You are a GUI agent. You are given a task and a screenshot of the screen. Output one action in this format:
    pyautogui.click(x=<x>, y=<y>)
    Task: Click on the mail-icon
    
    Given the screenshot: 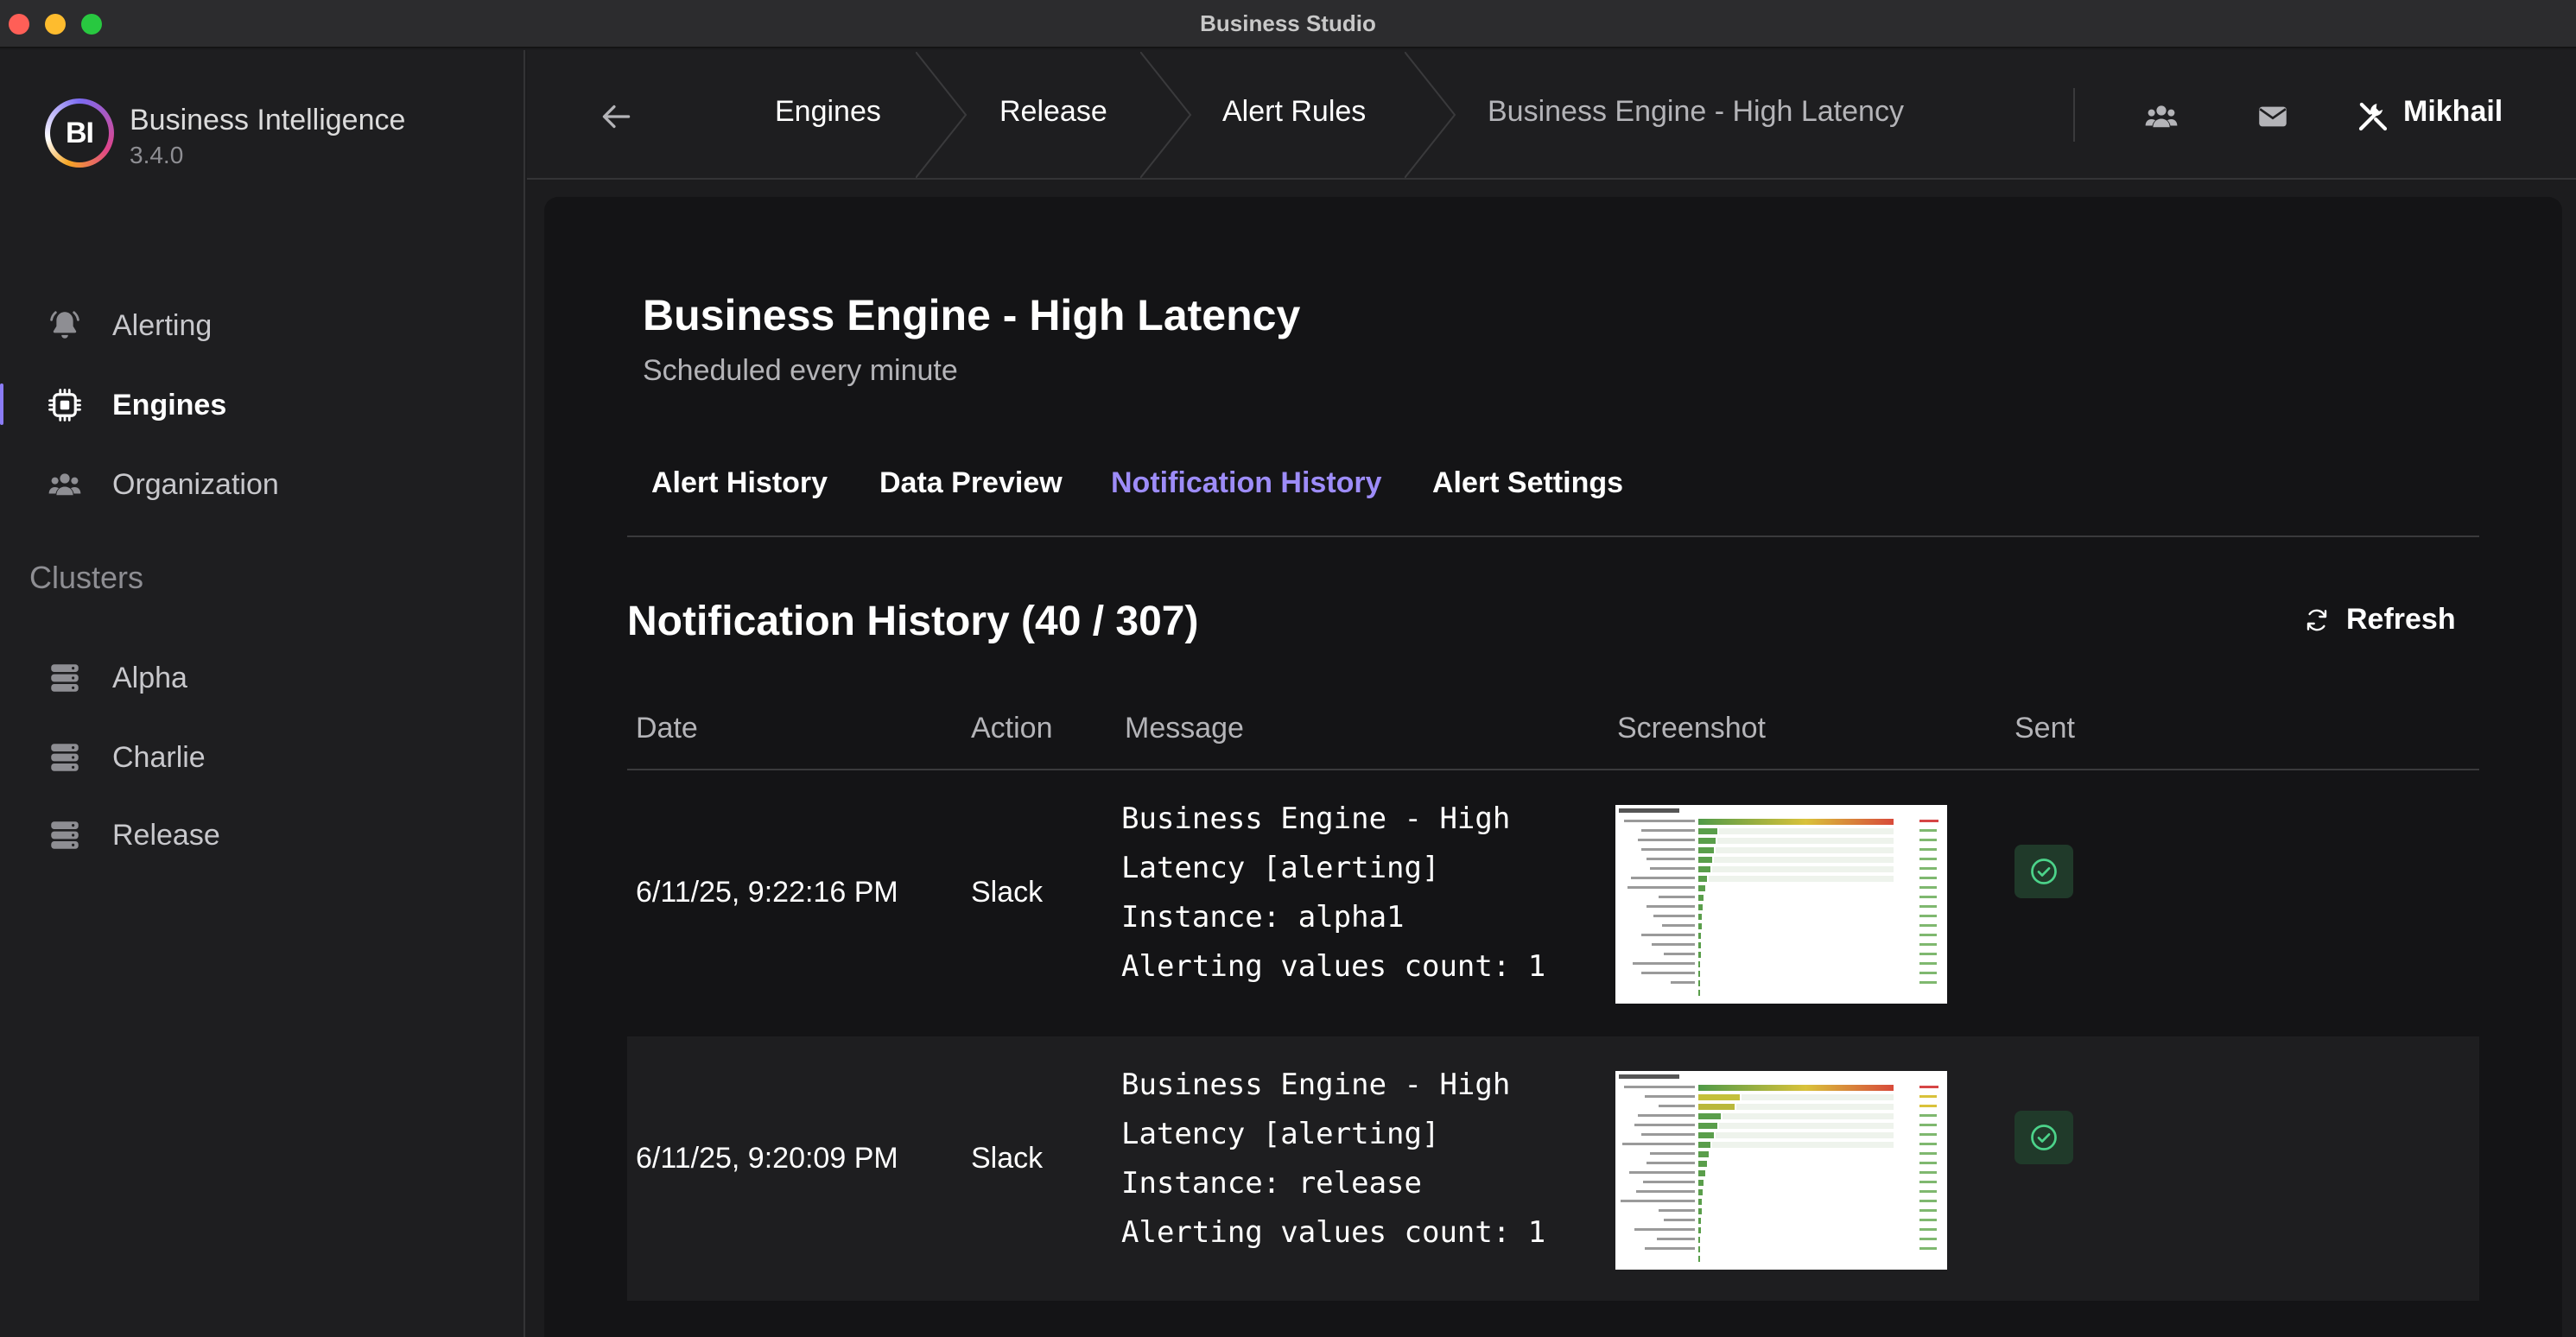 What is the action you would take?
    pyautogui.click(x=2273, y=116)
    